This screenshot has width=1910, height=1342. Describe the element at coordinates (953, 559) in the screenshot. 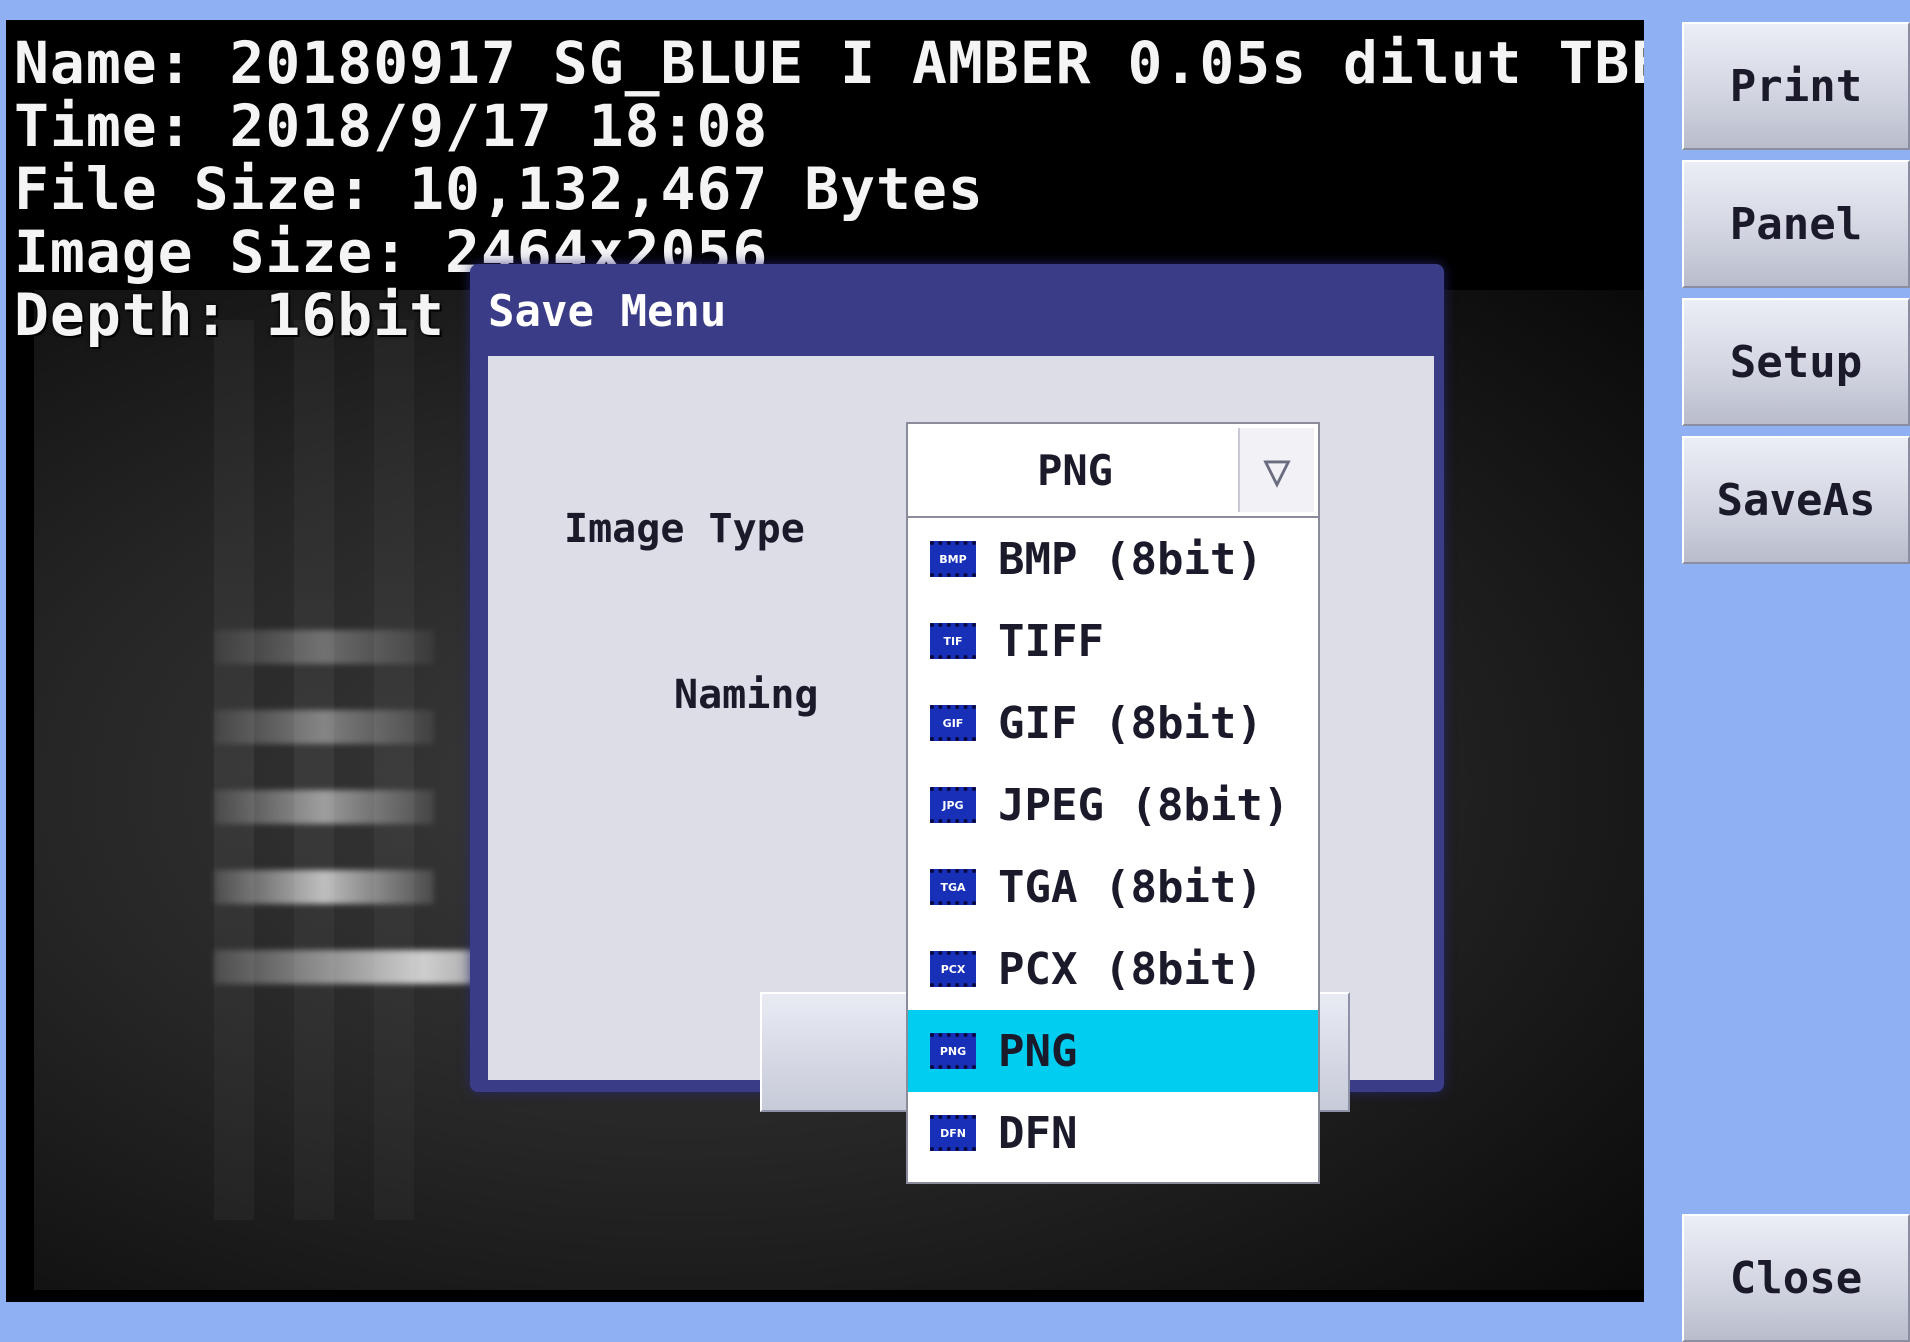

I see `bmp-file-icon: BMP` at that location.